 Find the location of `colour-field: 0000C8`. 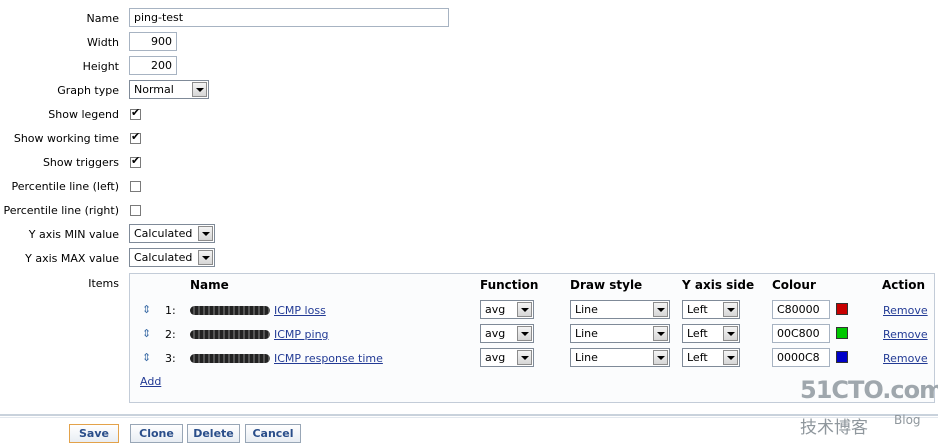

colour-field: 0000C8 is located at coordinates (801, 357).